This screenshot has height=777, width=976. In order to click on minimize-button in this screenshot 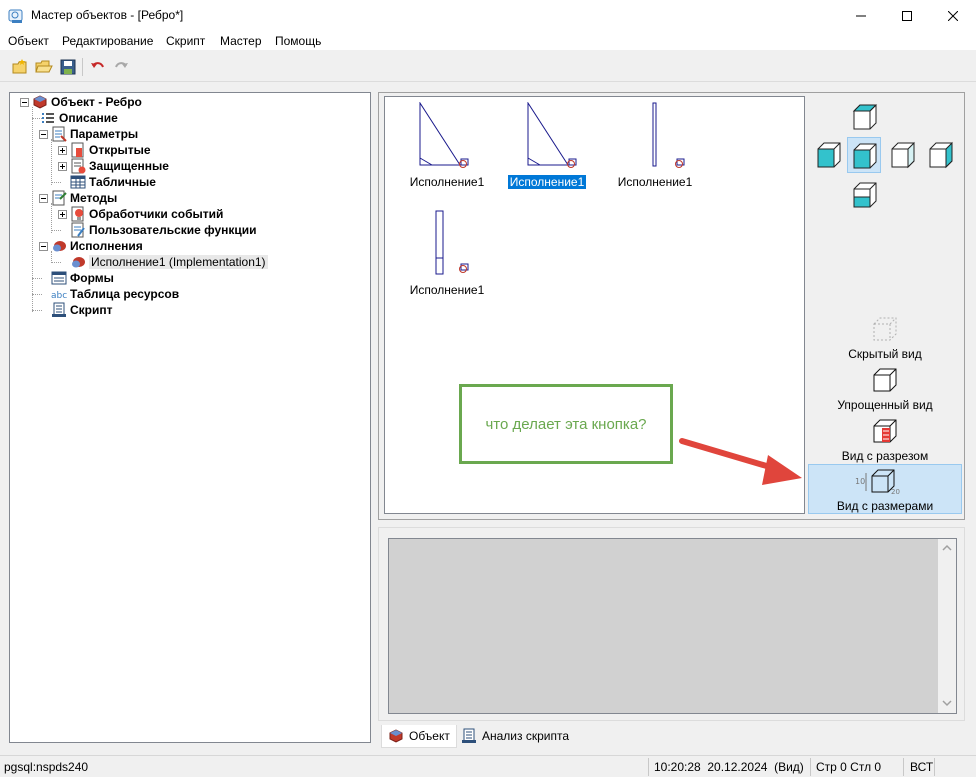, I will do `click(861, 15)`.